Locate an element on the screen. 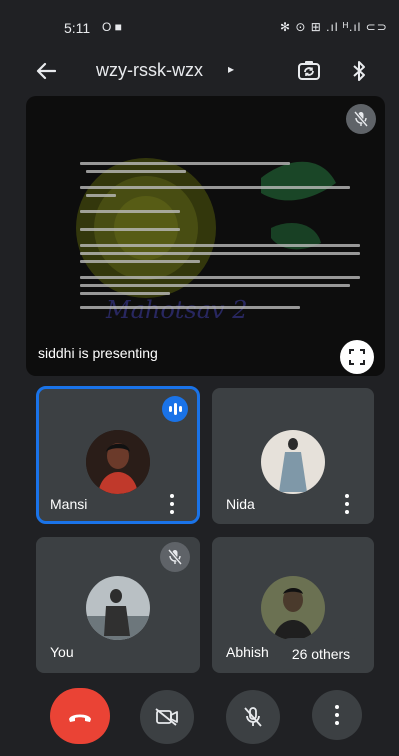 This screenshot has height=756, width=399. switch-camera-icon is located at coordinates (309, 70).